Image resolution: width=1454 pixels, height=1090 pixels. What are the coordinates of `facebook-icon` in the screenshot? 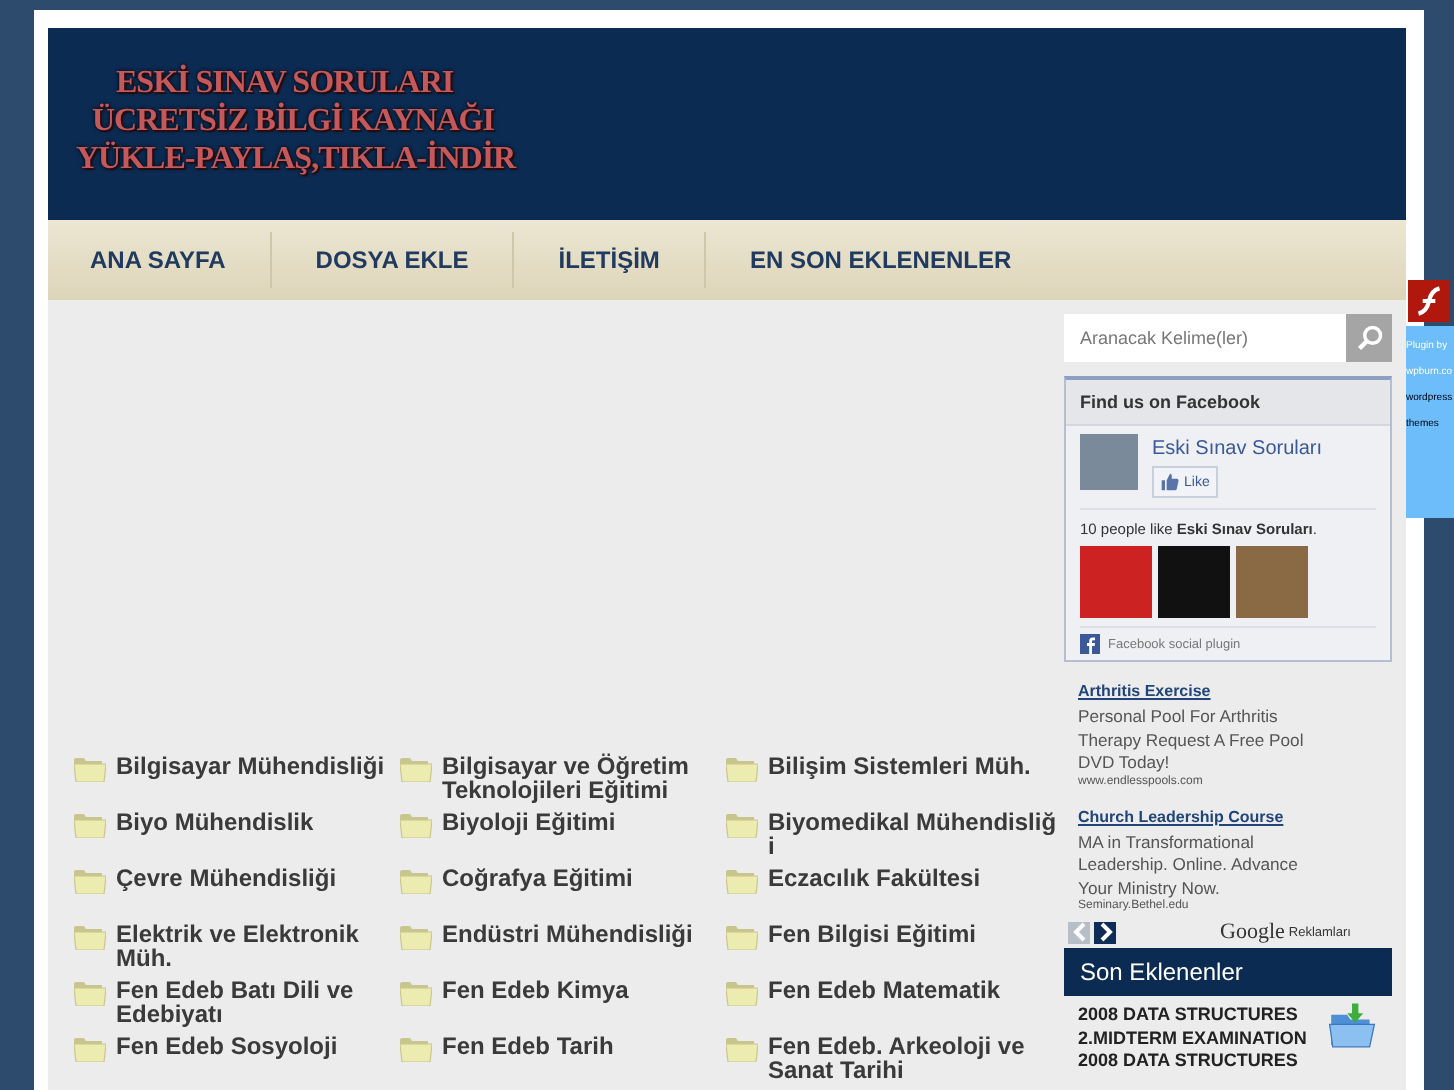 It's located at (1090, 644).